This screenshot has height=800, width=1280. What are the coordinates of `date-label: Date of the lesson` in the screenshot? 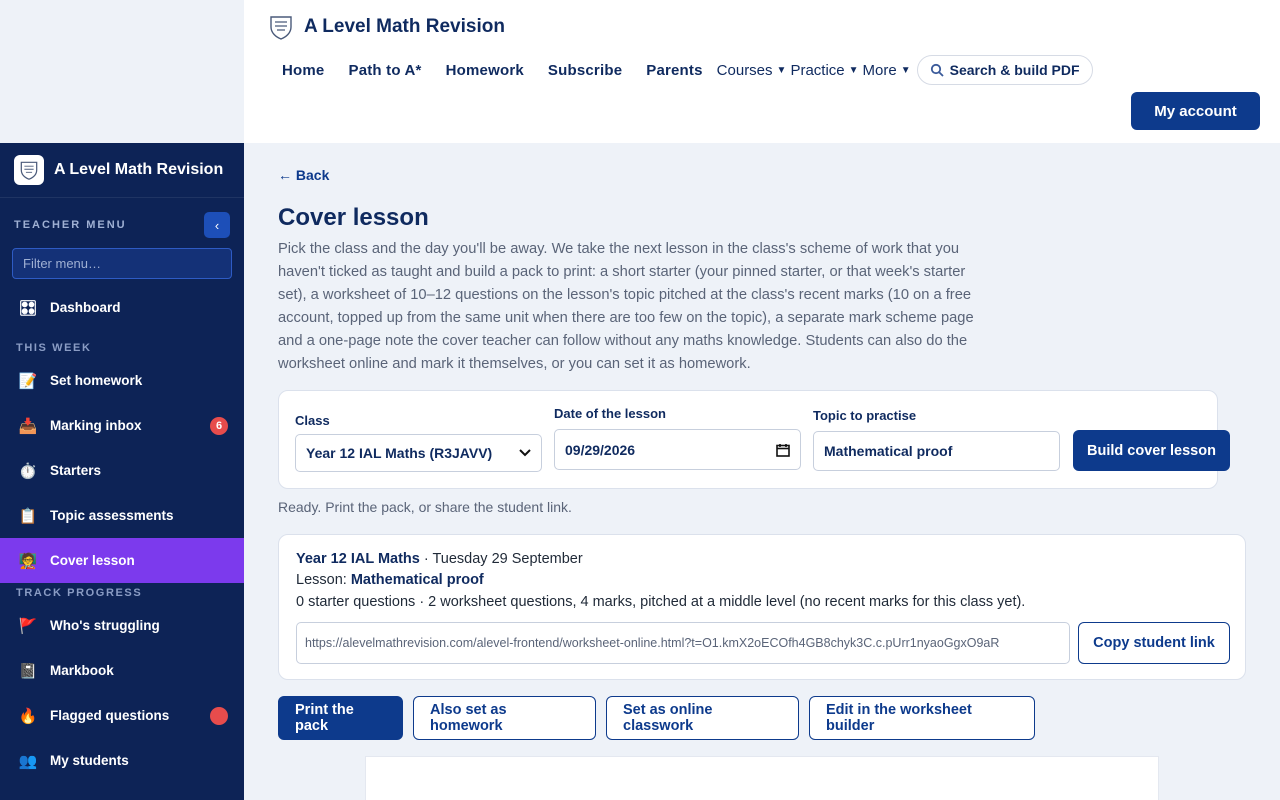 It's located at (610, 413).